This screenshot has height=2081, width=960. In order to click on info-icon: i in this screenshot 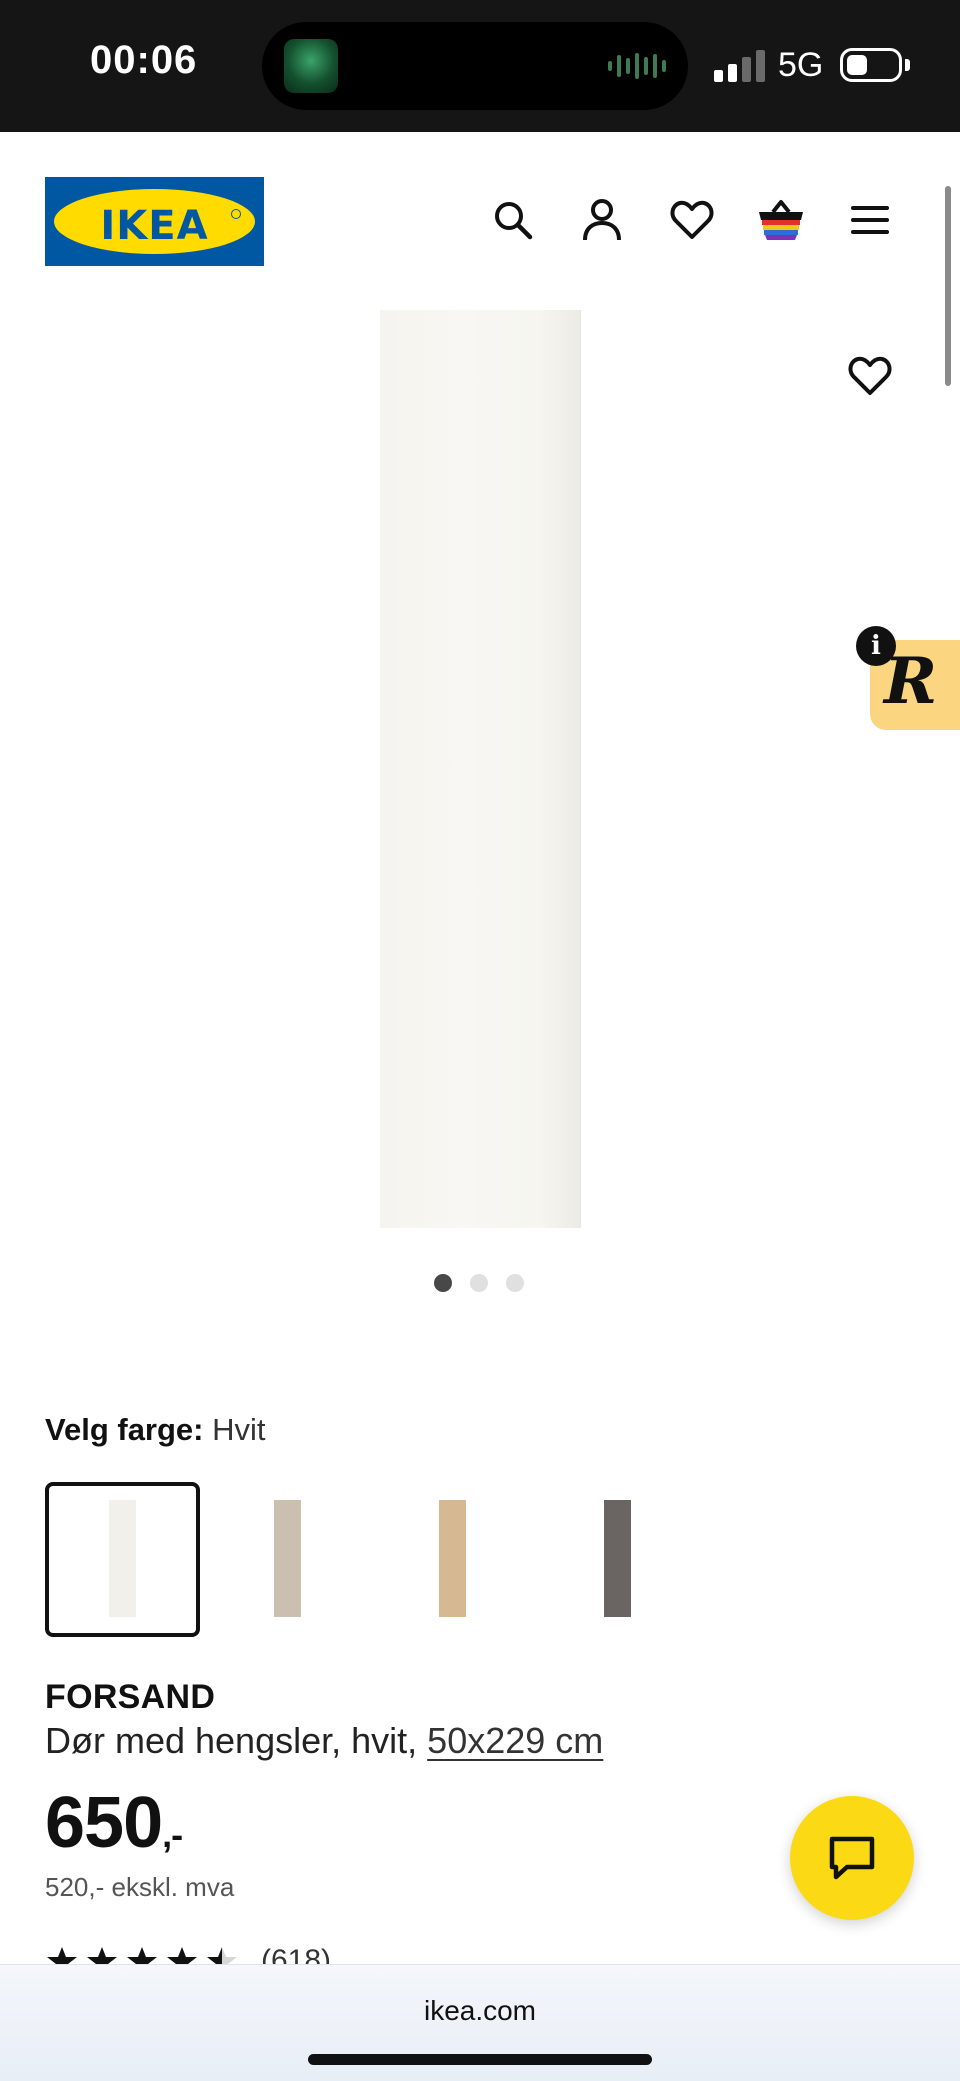, I will do `click(876, 646)`.